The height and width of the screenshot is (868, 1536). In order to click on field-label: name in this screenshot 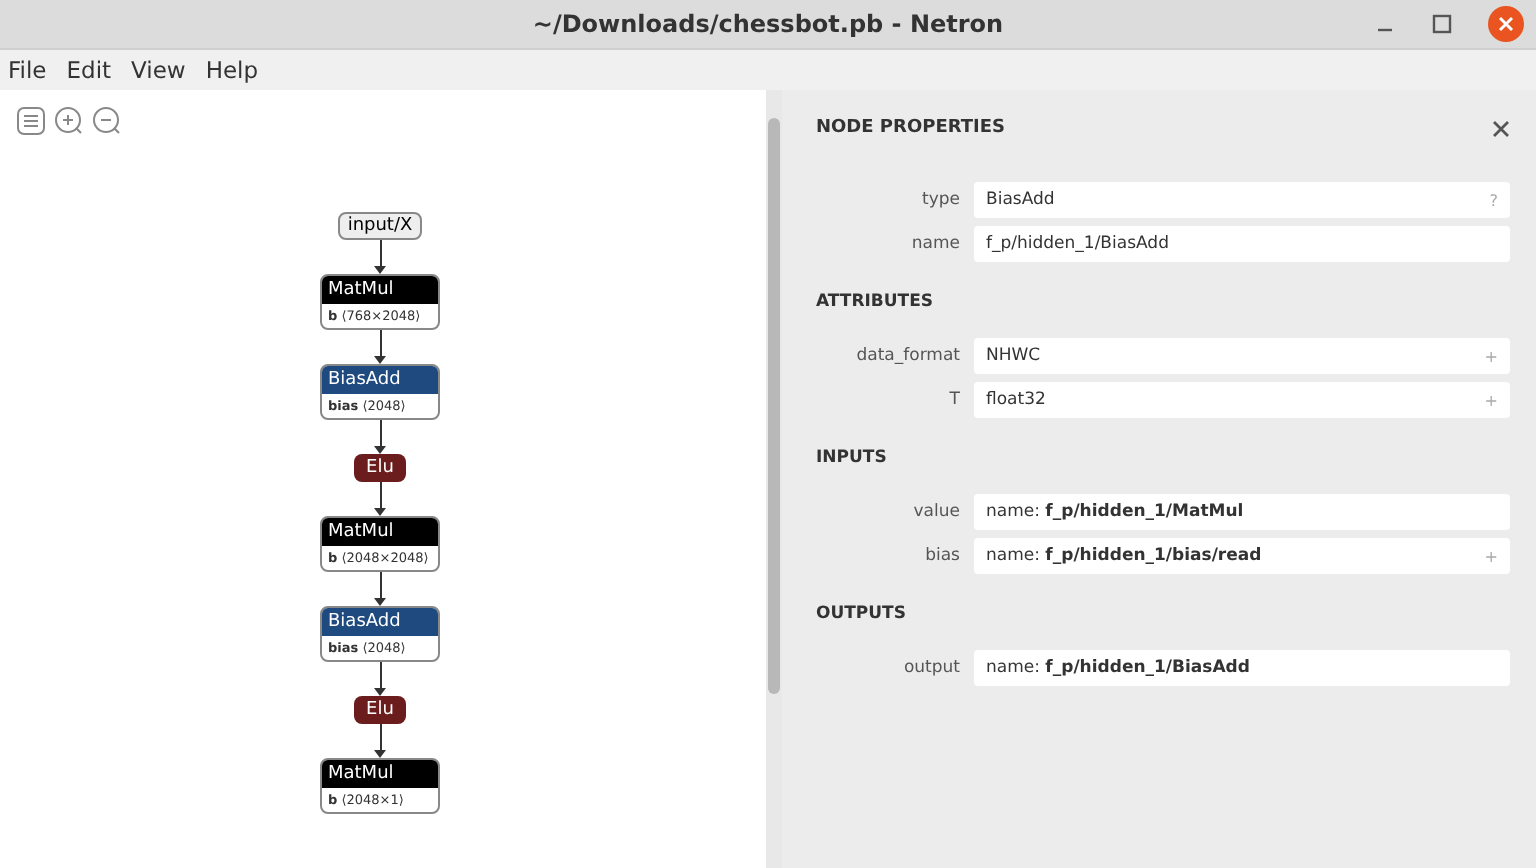, I will do `click(934, 244)`.